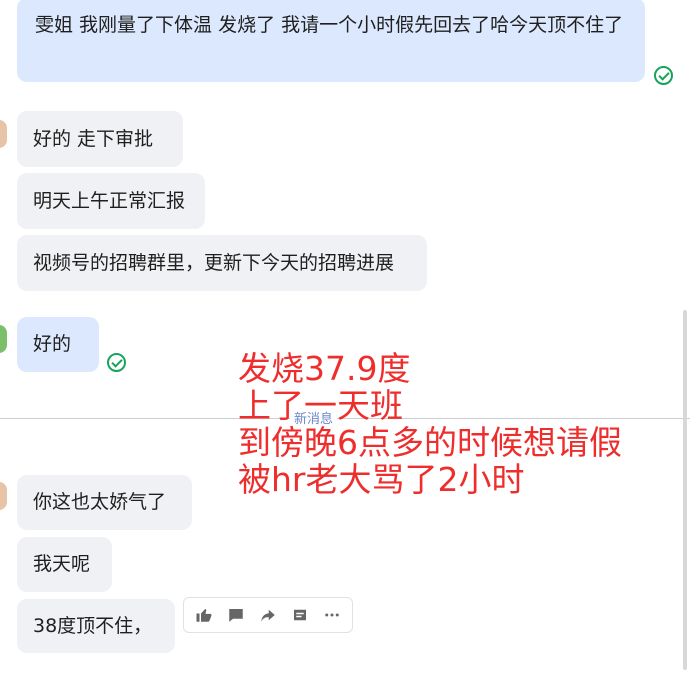 The width and height of the screenshot is (690, 681). What do you see at coordinates (332, 615) in the screenshot?
I see `more-icon` at bounding box center [332, 615].